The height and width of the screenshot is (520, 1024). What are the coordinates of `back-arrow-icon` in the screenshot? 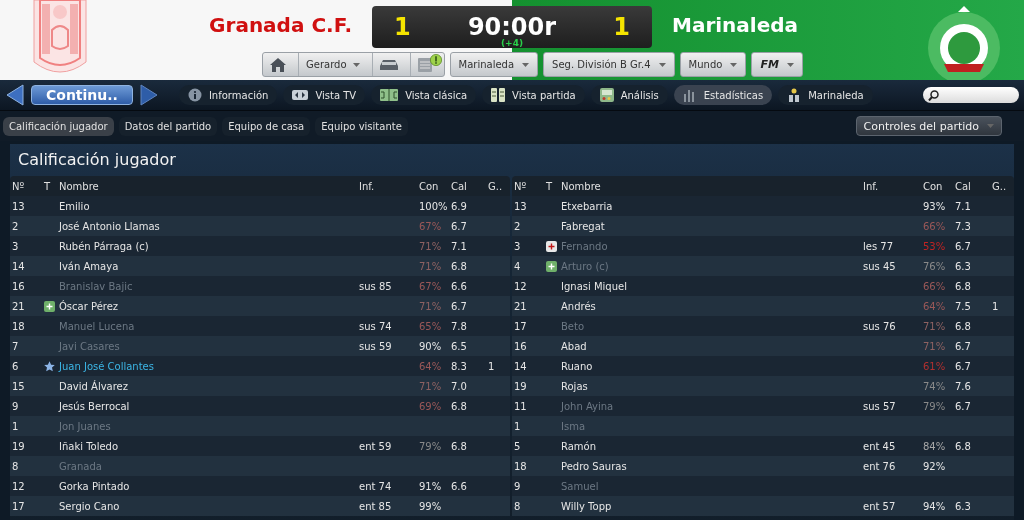 It's located at (15, 95).